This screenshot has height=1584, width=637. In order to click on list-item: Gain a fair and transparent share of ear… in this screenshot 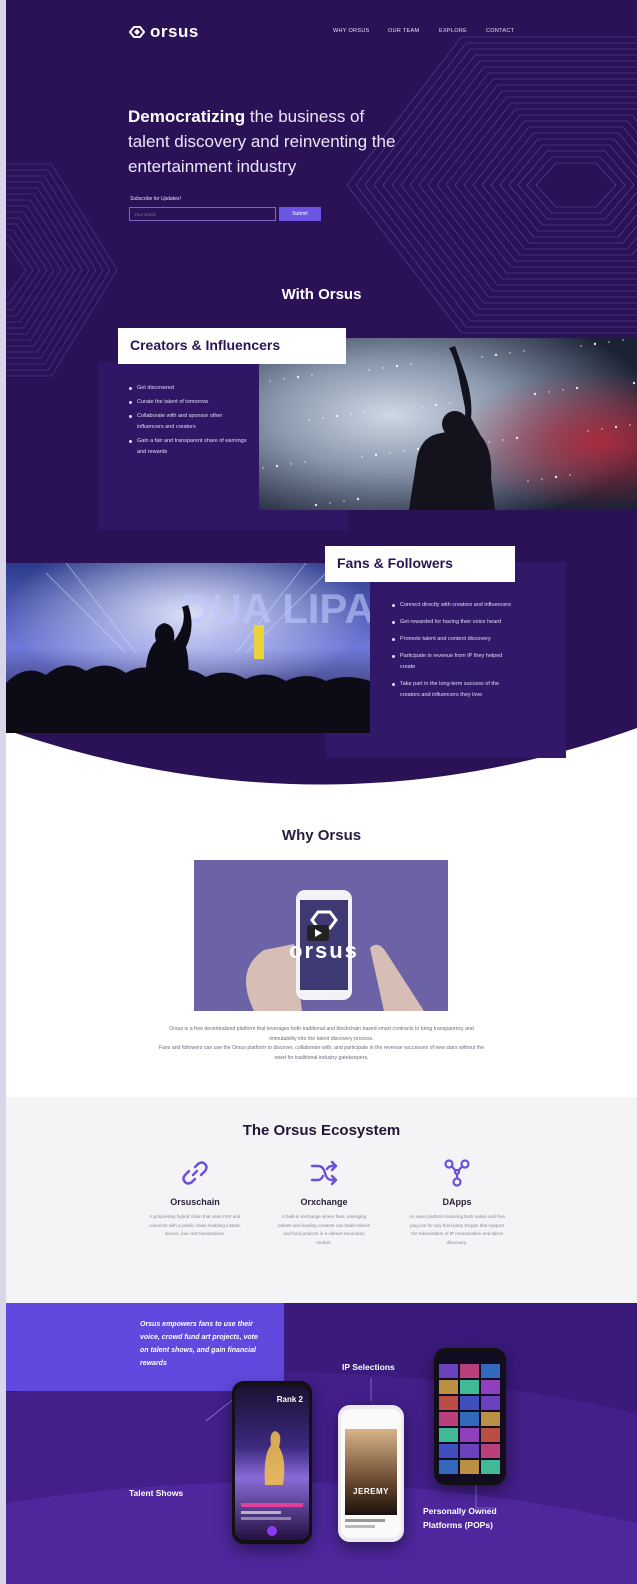, I will do `click(188, 447)`.